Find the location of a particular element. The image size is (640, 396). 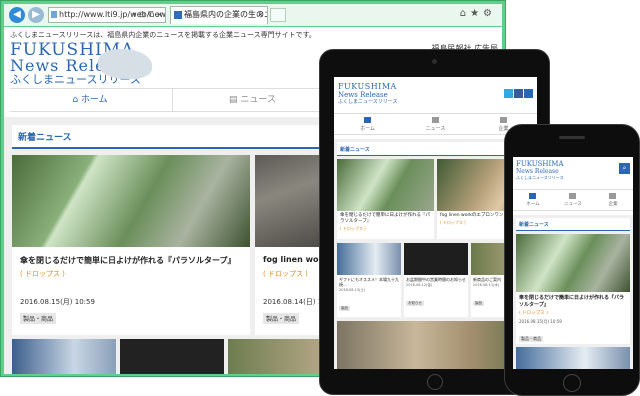

search-icon: ⌕ is located at coordinates (624, 168).